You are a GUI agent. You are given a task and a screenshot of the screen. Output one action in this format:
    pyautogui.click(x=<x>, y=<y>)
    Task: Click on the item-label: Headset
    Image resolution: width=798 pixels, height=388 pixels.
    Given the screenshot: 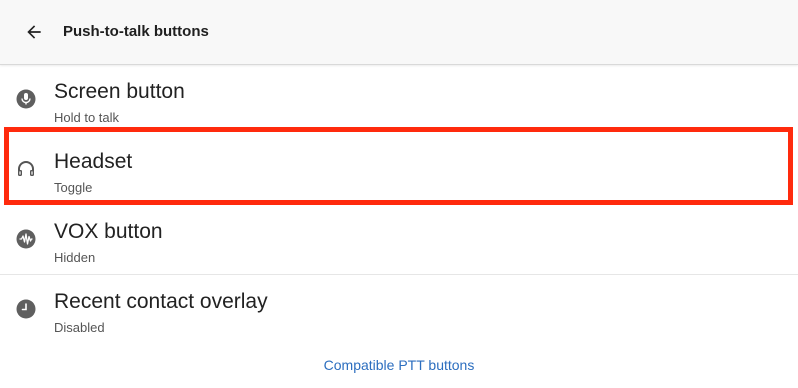 What is the action you would take?
    pyautogui.click(x=93, y=161)
    